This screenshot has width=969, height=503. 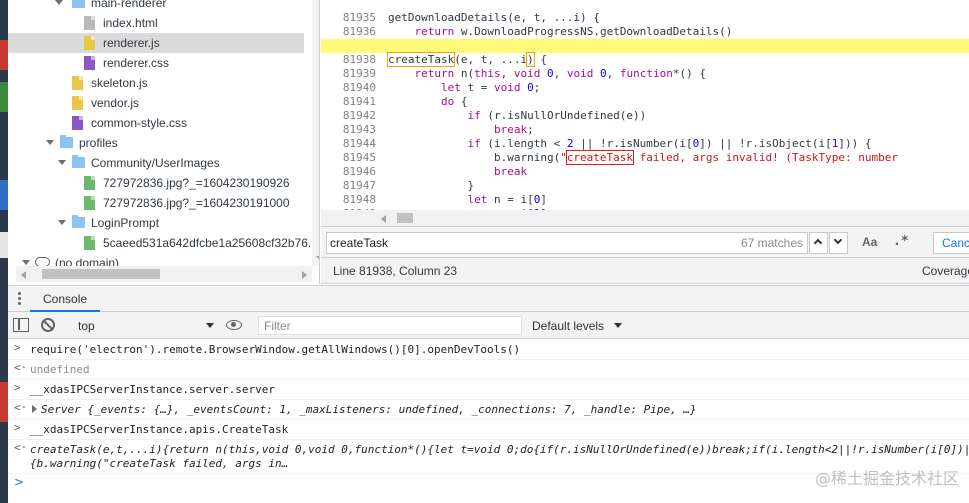 I want to click on tree-item-community-userimages: Community/UserImages, so click(x=156, y=163).